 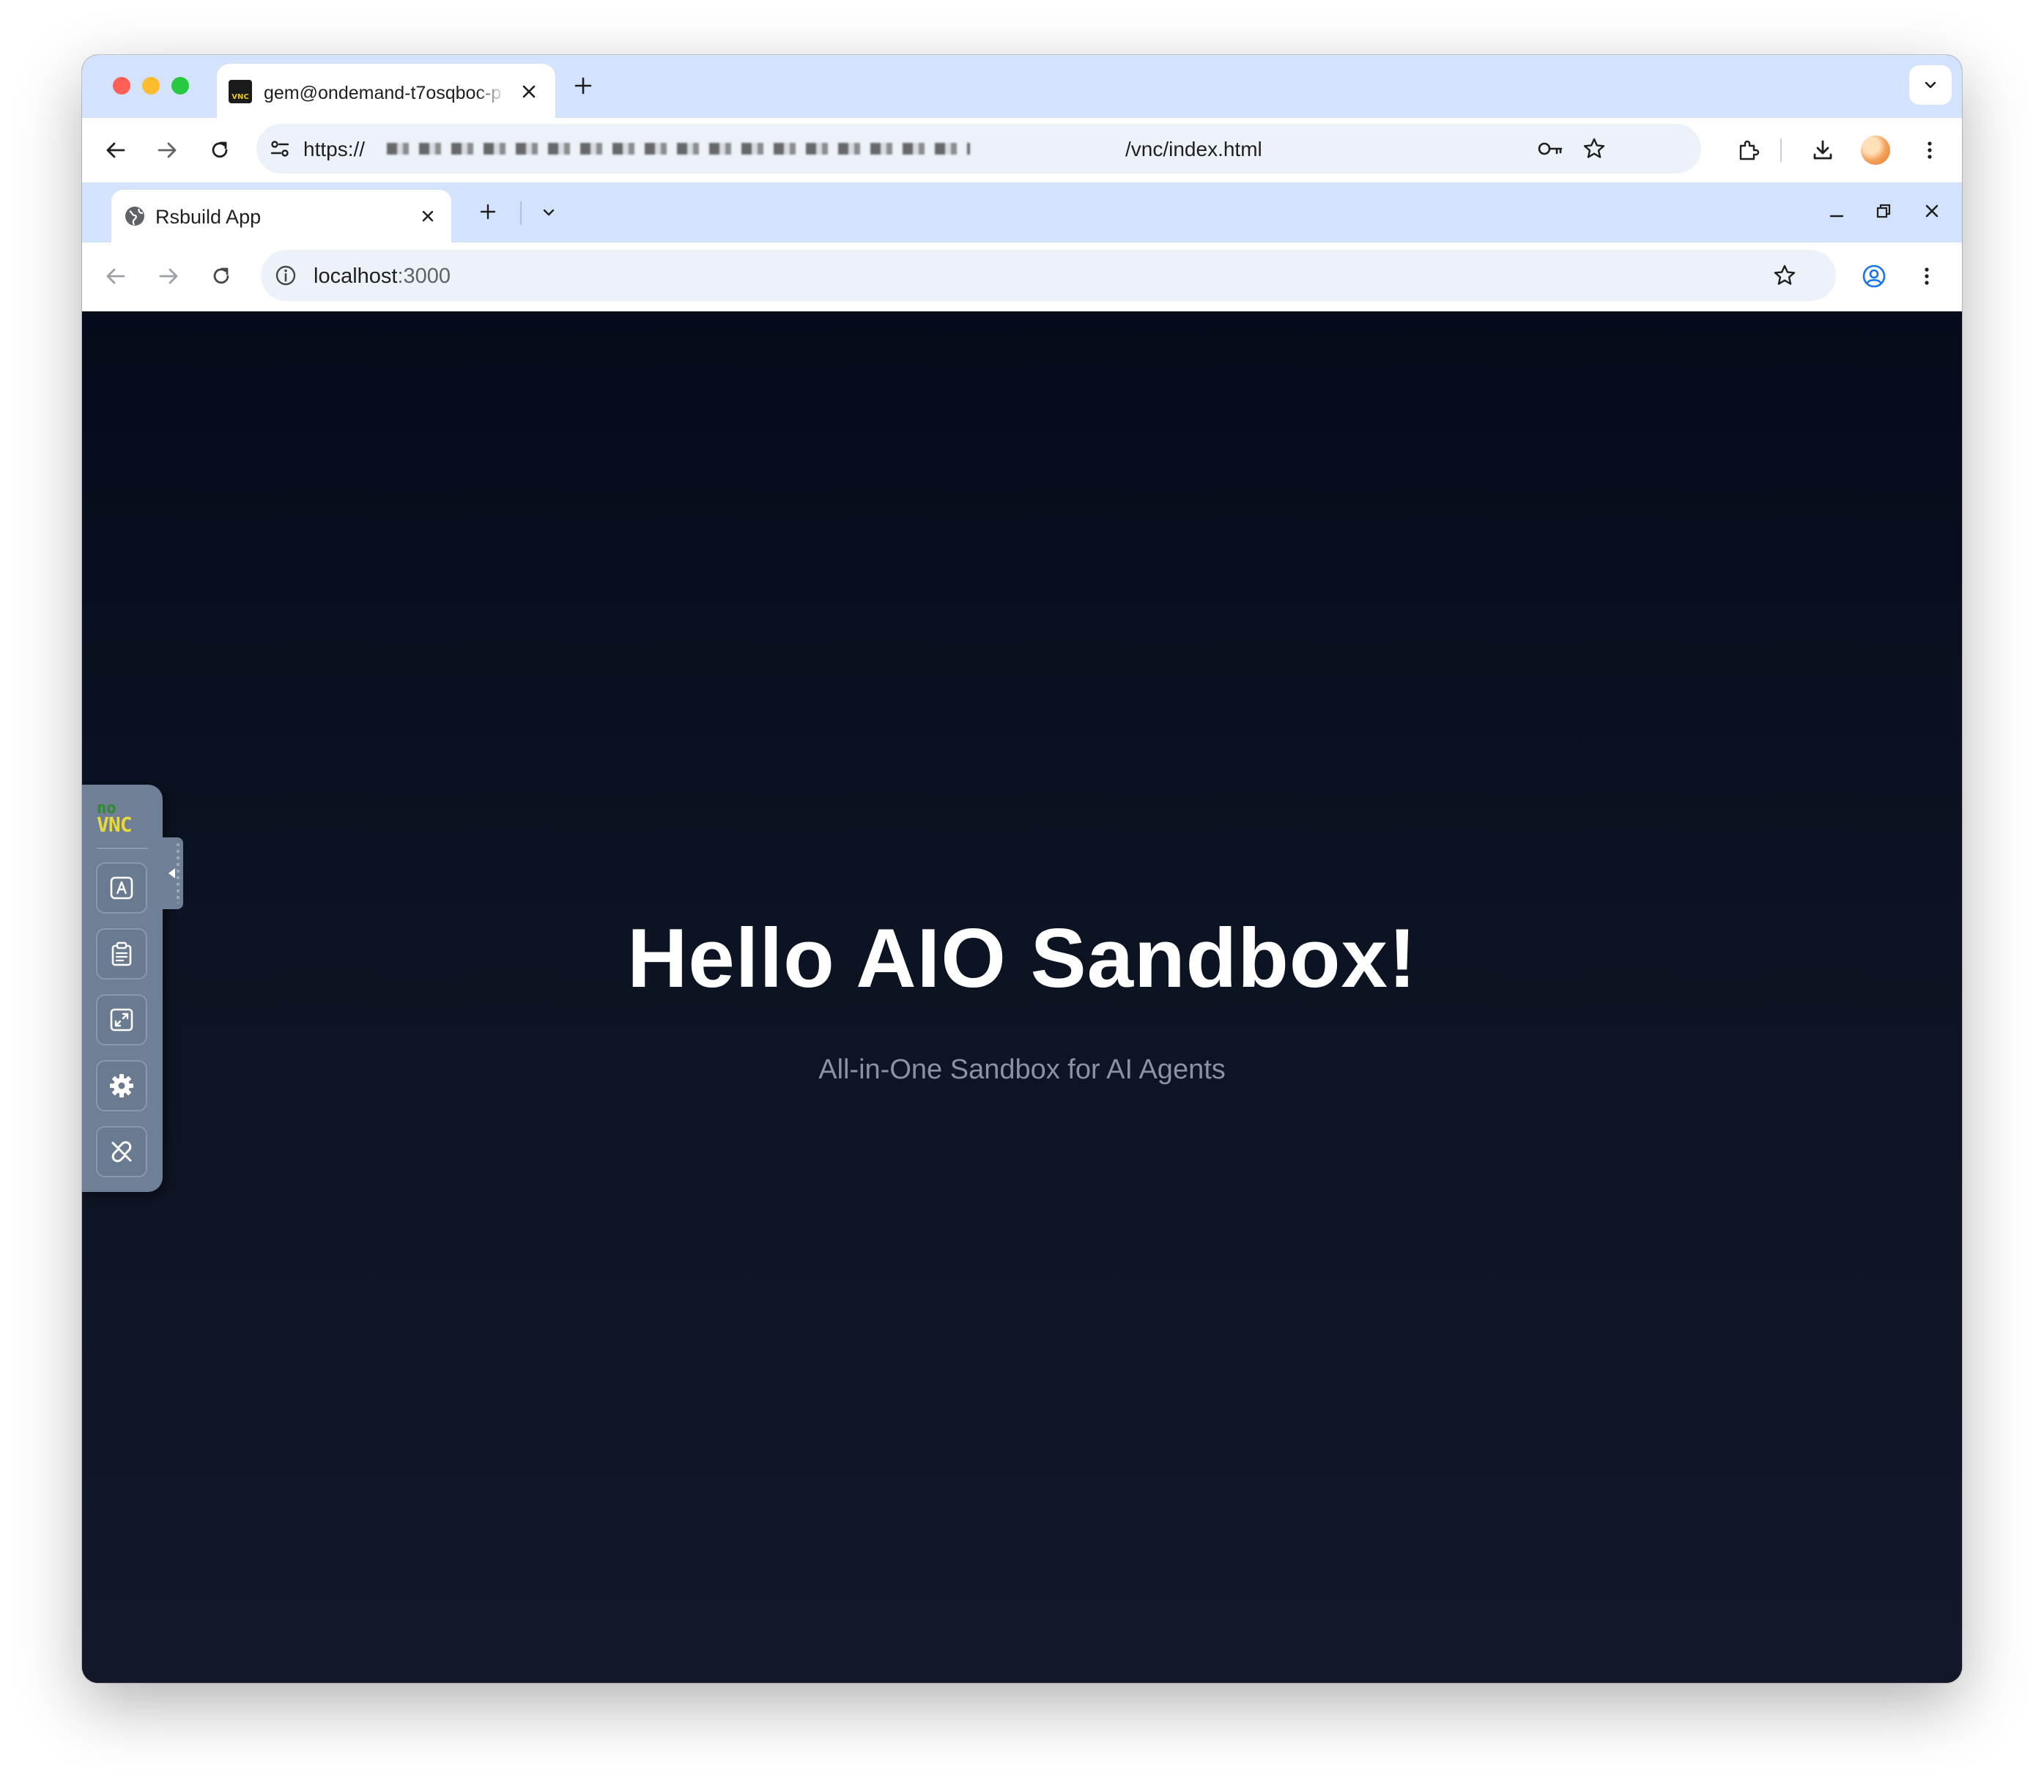 I want to click on outer-active-tab: VNC gem@ondemand-t7osqboc-p, so click(x=386, y=91).